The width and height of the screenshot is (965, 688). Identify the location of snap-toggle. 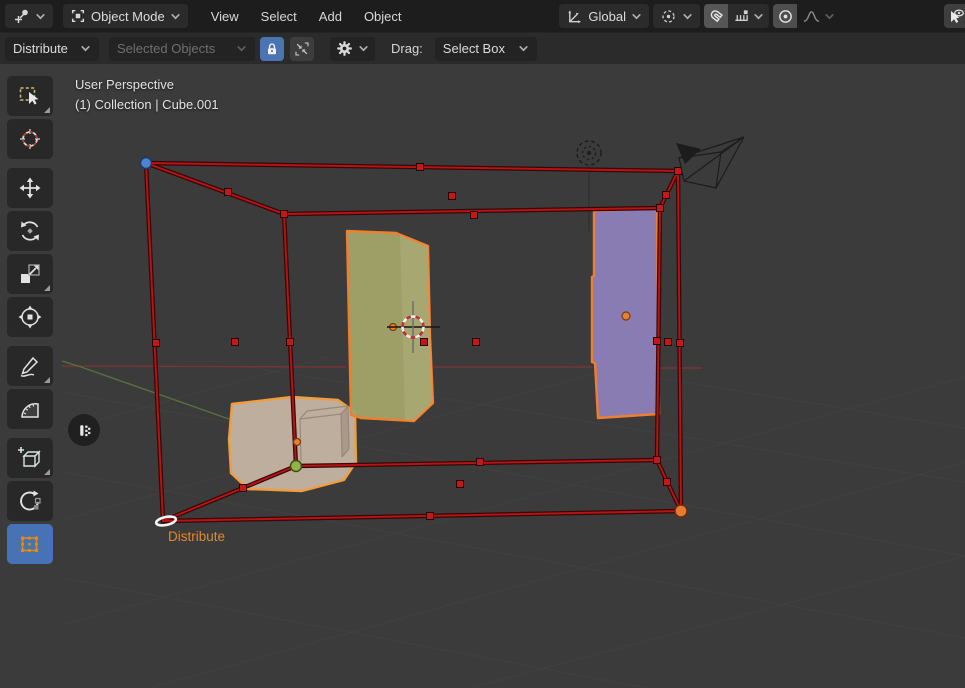
(716, 16).